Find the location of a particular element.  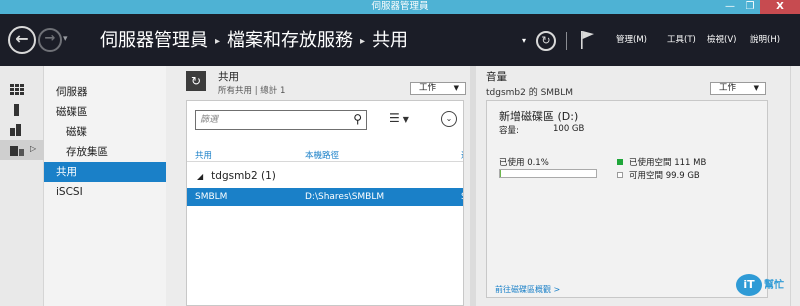

shares-tasks-label: 工作 is located at coordinates (428, 88).